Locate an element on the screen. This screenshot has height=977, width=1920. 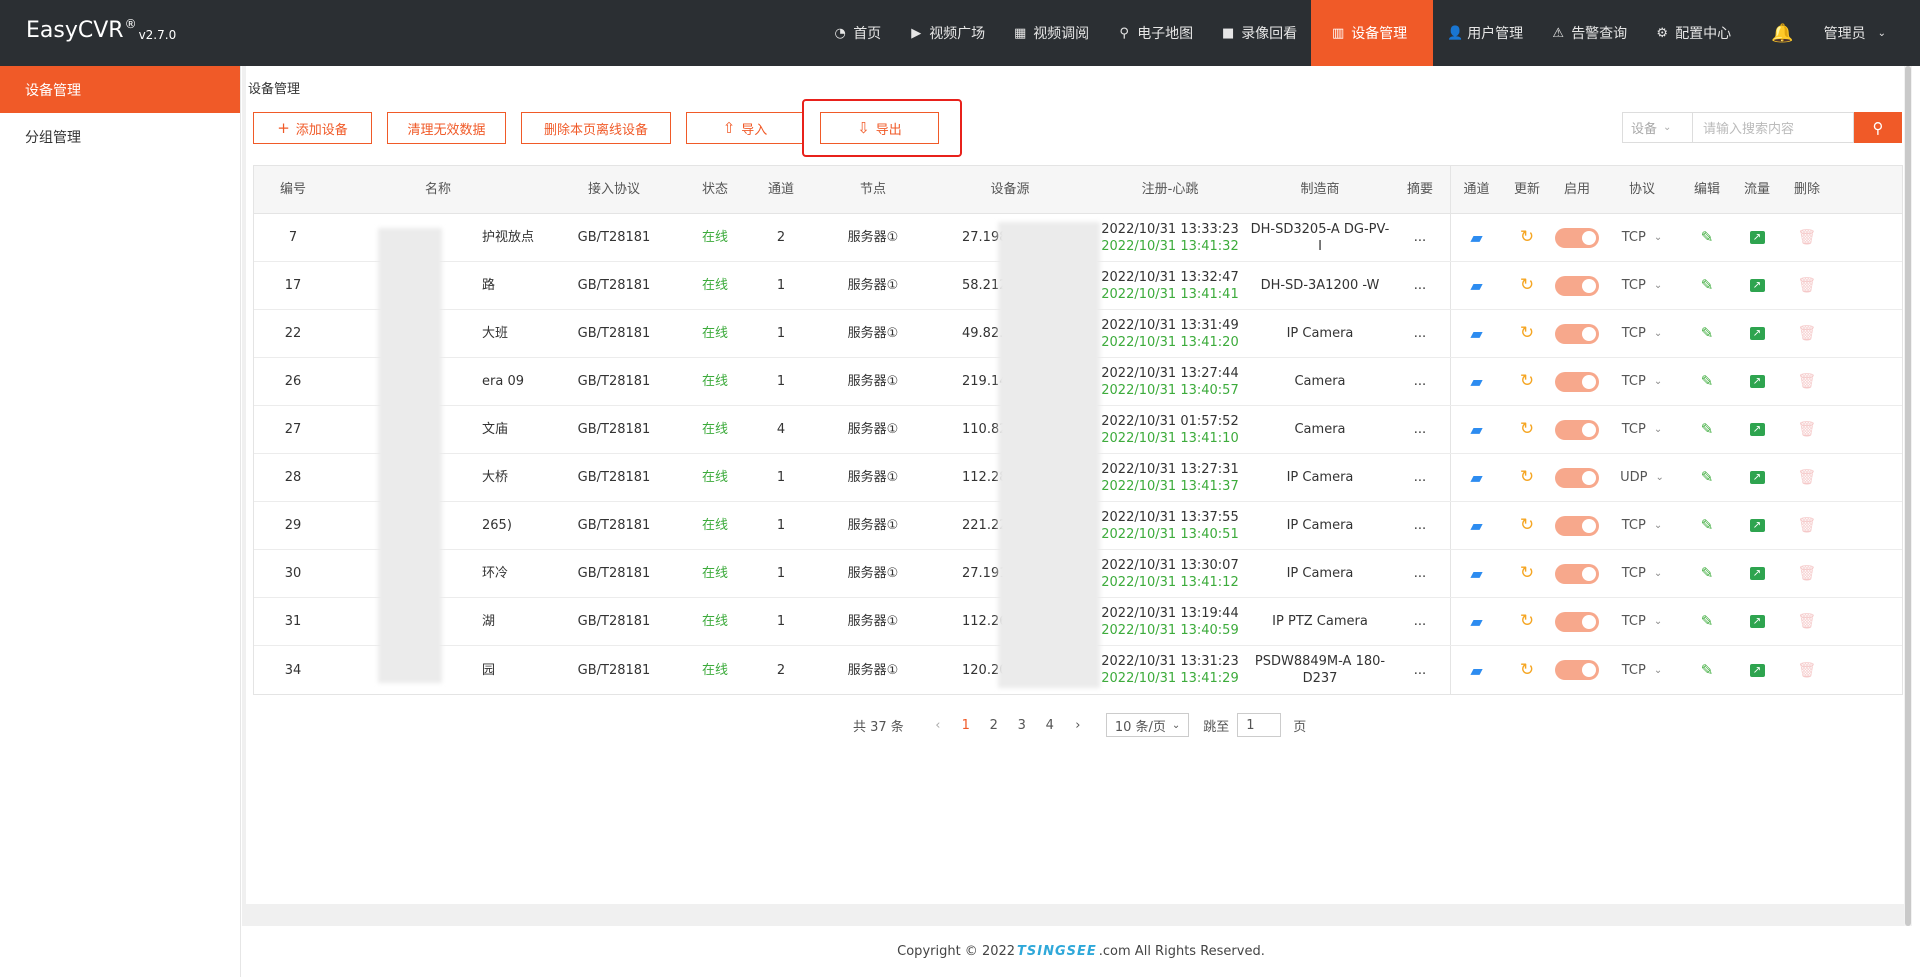
add-device-button: + 添加设备 is located at coordinates (312, 128).